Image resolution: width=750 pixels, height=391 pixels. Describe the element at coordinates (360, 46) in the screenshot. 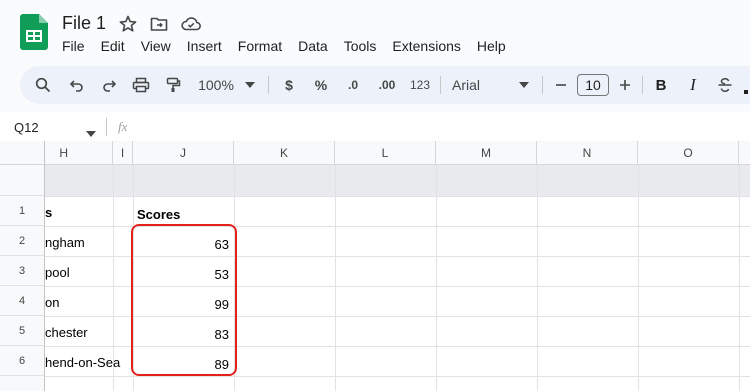

I see `menu-tools: Tools` at that location.